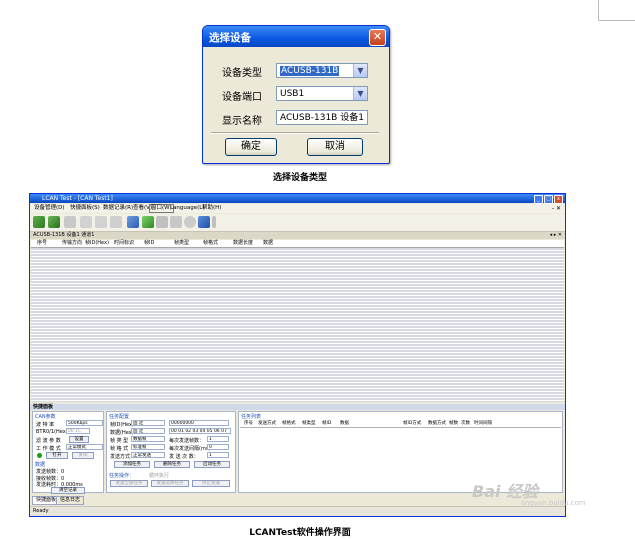 The image size is (635, 539). Describe the element at coordinates (465, 423) in the screenshot. I see `task-col-times: 次数` at that location.